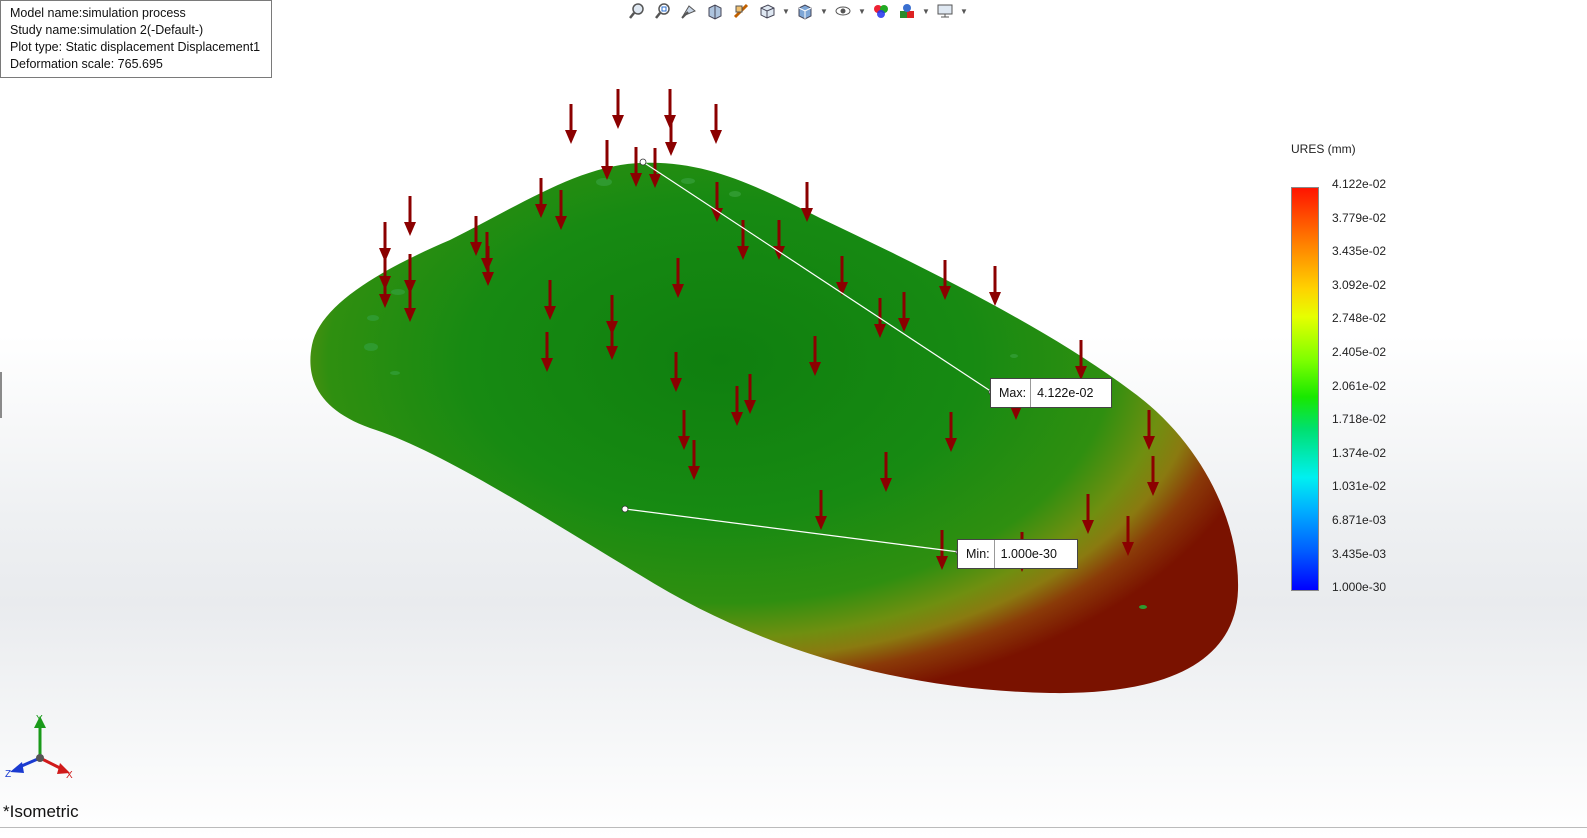 The height and width of the screenshot is (838, 1587). Describe the element at coordinates (1359, 251) in the screenshot. I see `legend-value: 3.435e-02` at that location.